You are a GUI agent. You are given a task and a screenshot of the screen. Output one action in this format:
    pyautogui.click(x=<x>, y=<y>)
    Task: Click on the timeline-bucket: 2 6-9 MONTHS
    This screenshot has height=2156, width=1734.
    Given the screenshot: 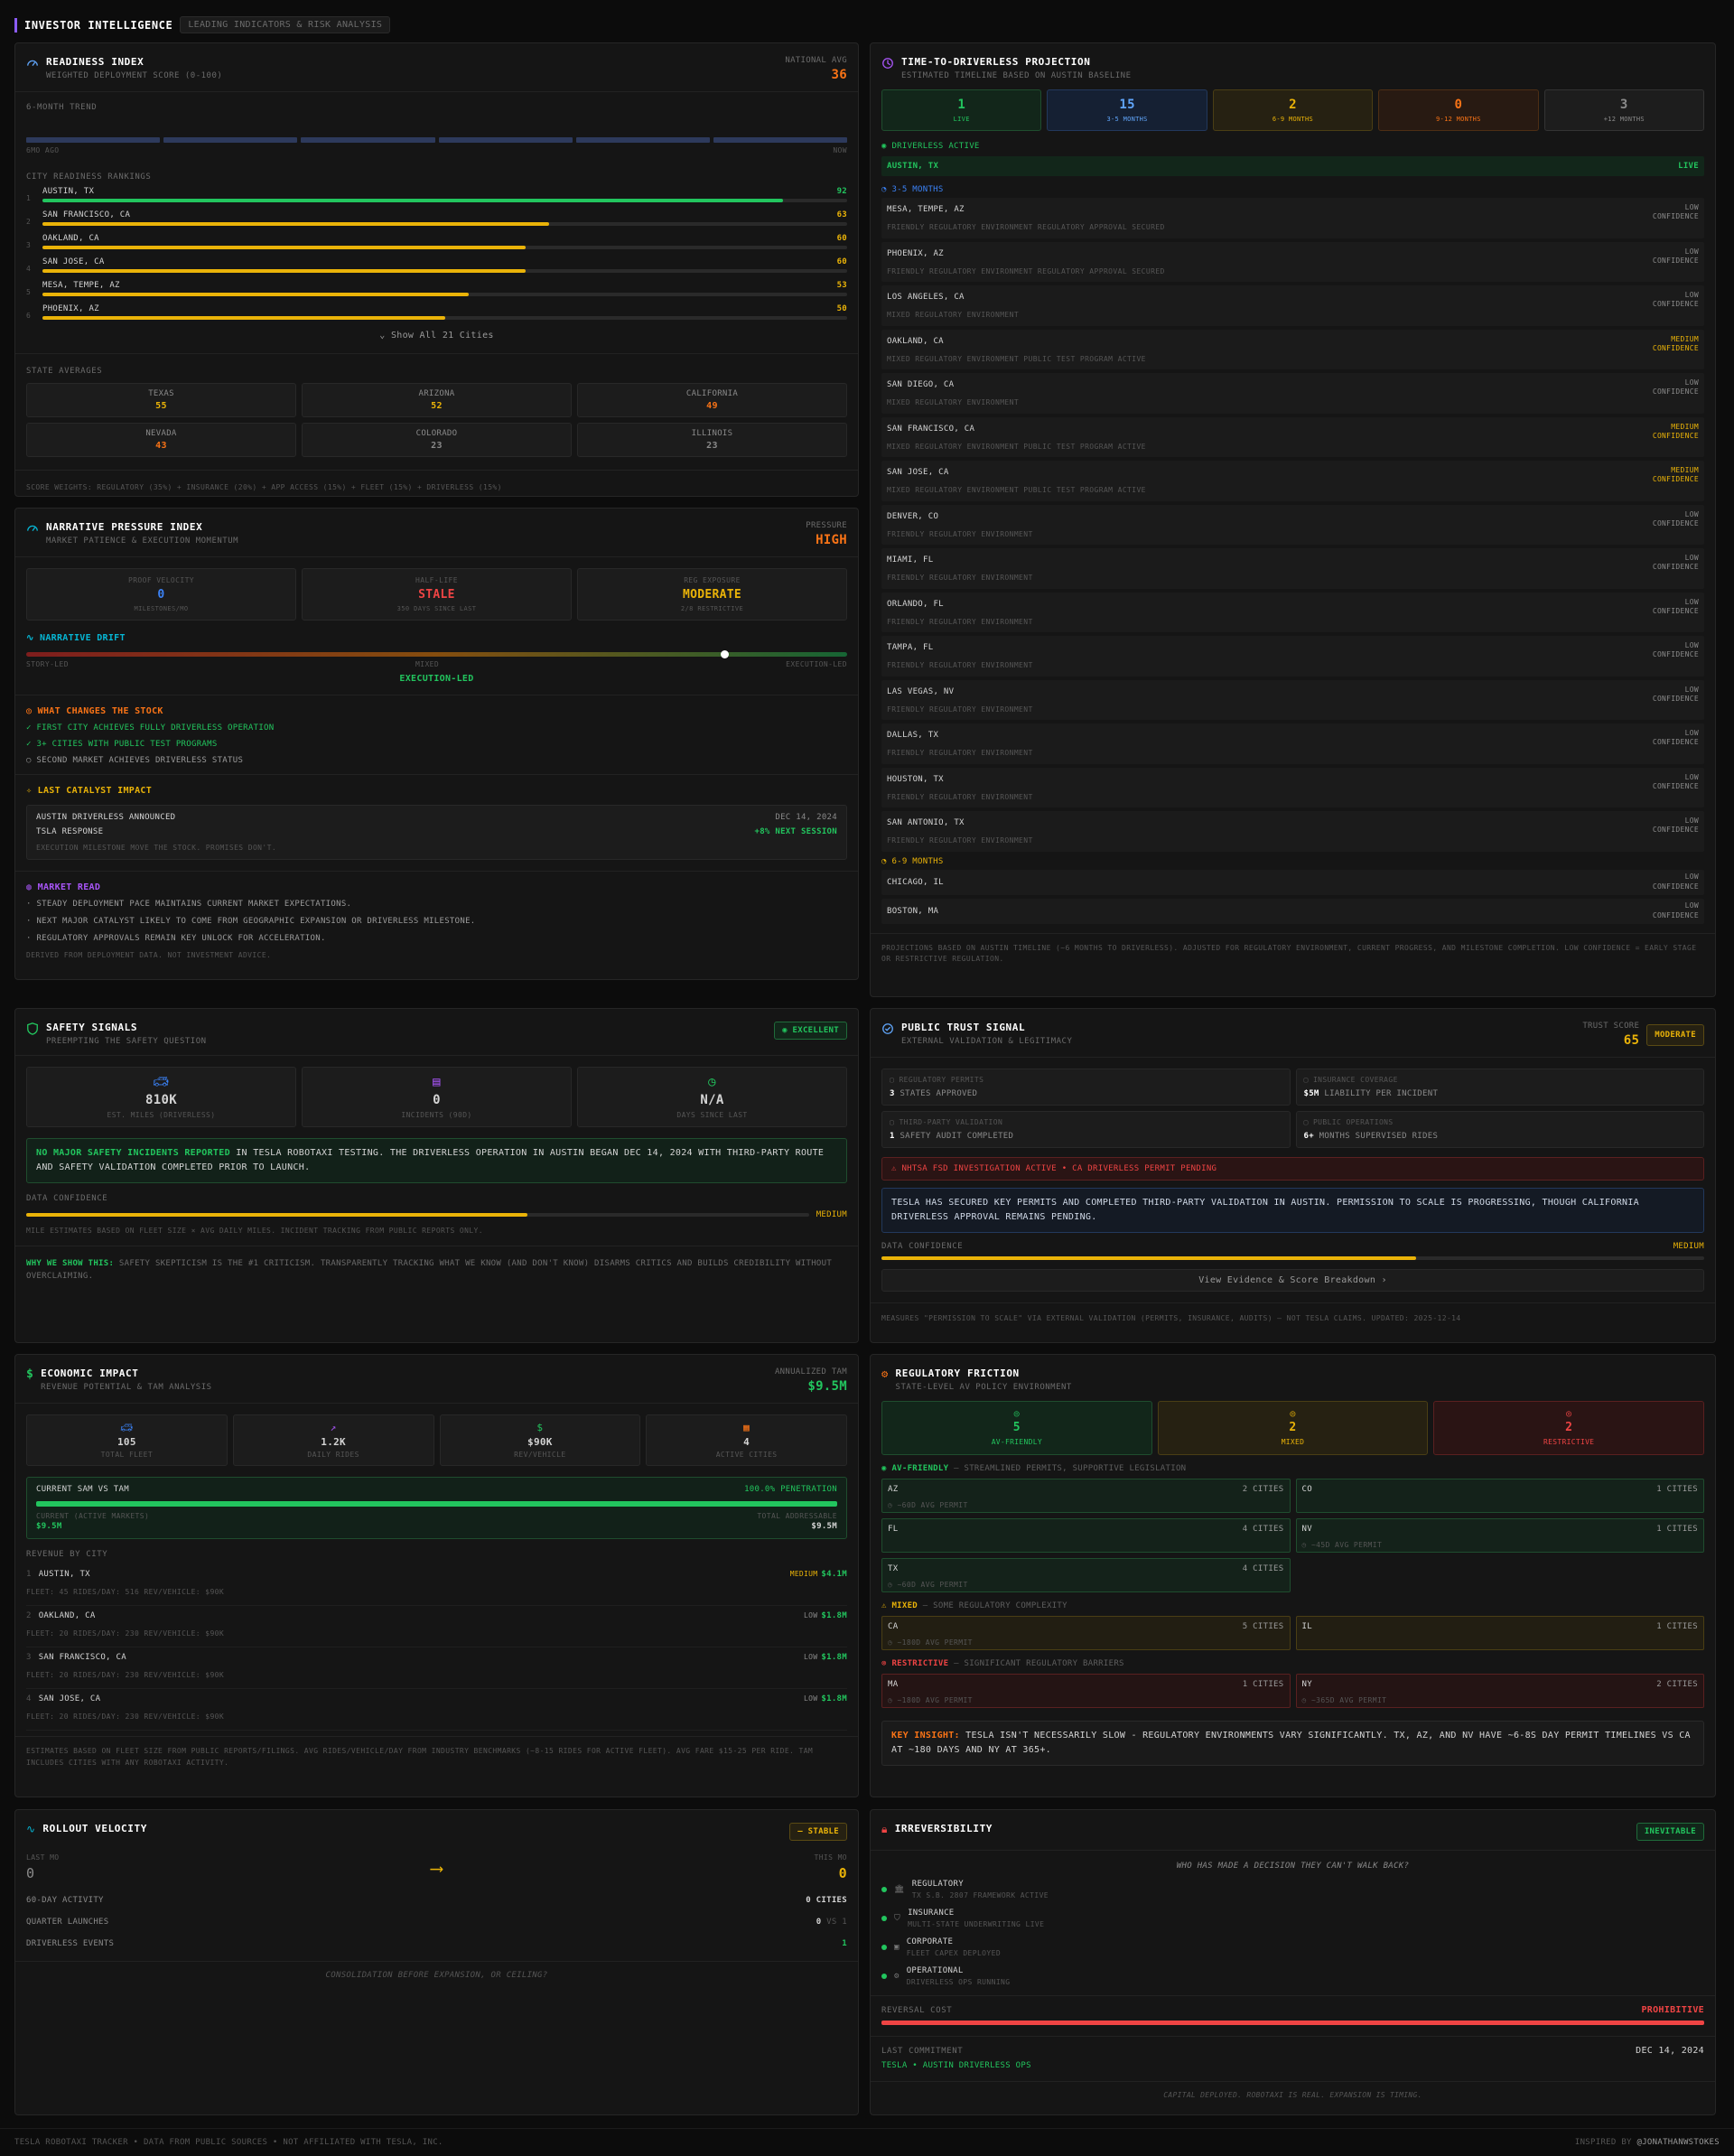 What is the action you would take?
    pyautogui.click(x=1293, y=110)
    